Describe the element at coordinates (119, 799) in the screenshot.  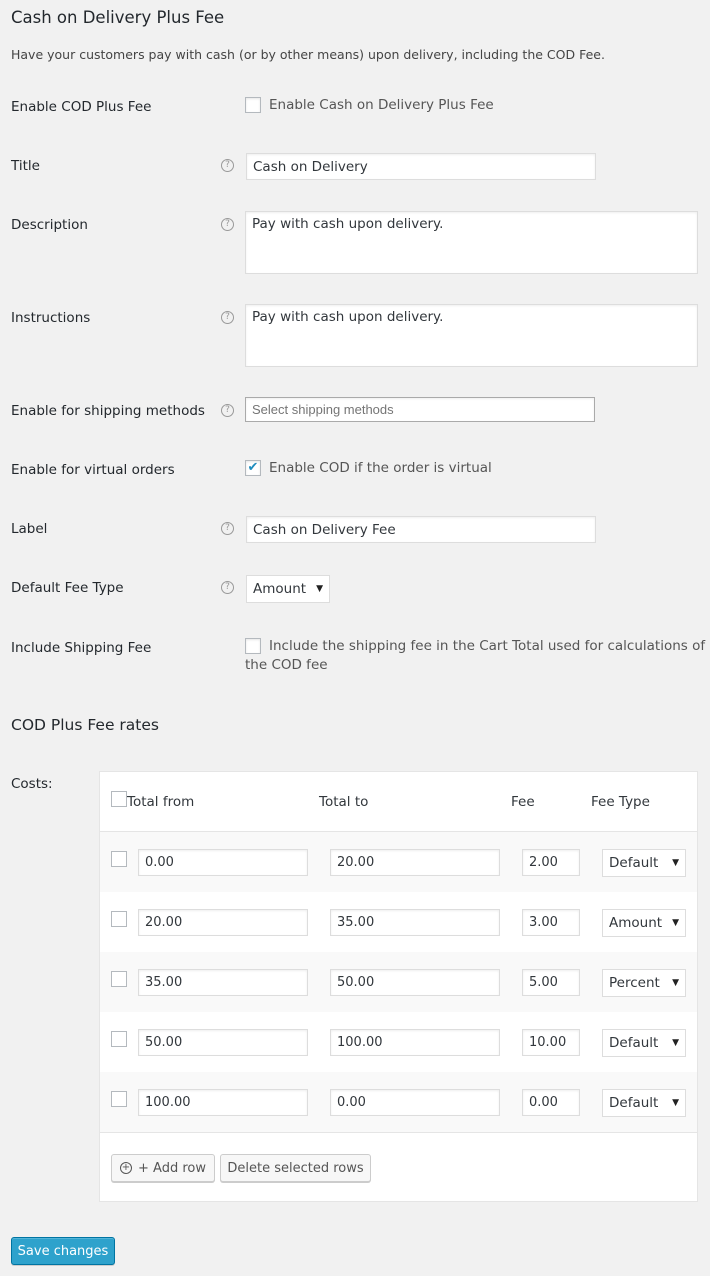
I see `select-all-checkbox` at that location.